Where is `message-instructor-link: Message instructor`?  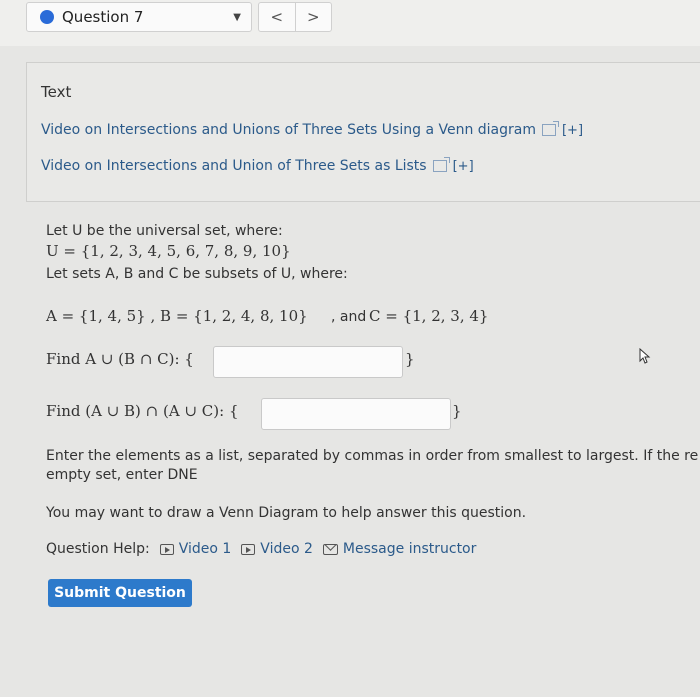
message-instructor-link: Message instructor is located at coordinates (399, 549).